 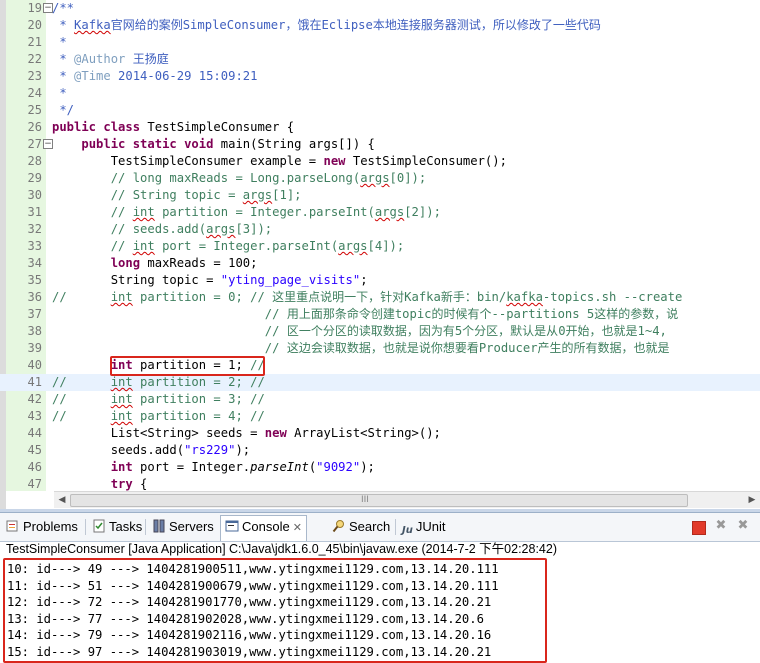 What do you see at coordinates (34, 399) in the screenshot?
I see `line-number: 42` at bounding box center [34, 399].